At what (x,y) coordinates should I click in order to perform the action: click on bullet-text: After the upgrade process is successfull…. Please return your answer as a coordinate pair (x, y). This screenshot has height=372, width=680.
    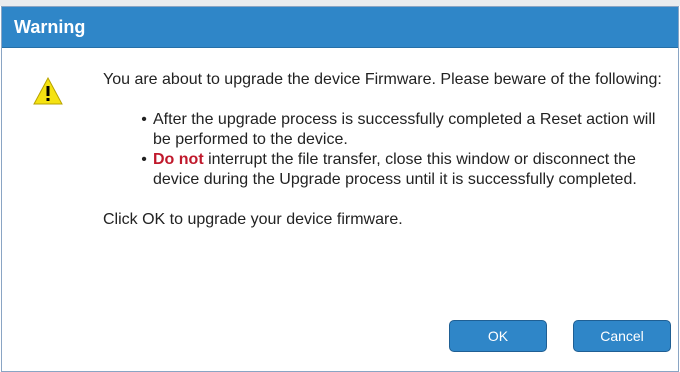
    Looking at the image, I should click on (404, 129).